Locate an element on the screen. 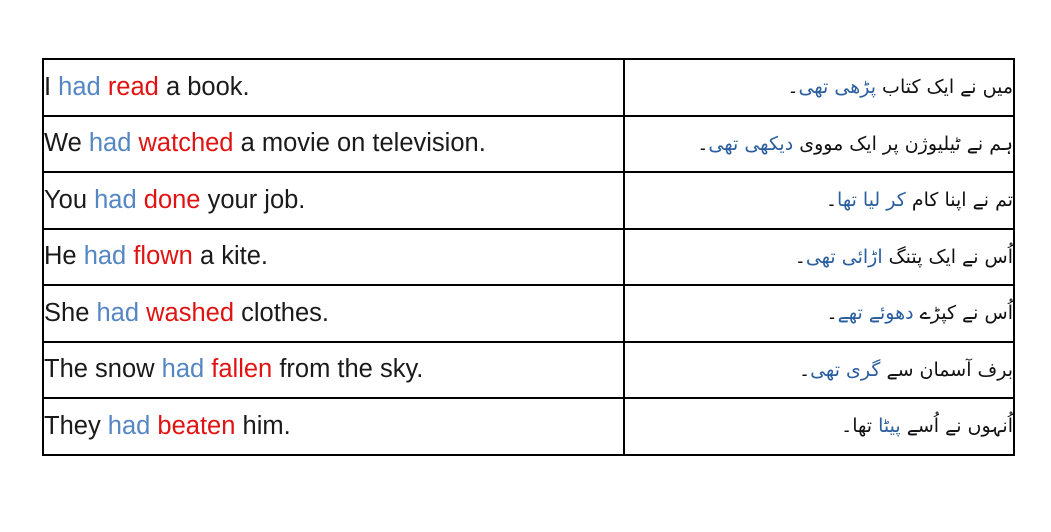  english-sentence: We had watched a movie on television. is located at coordinates (265, 143).